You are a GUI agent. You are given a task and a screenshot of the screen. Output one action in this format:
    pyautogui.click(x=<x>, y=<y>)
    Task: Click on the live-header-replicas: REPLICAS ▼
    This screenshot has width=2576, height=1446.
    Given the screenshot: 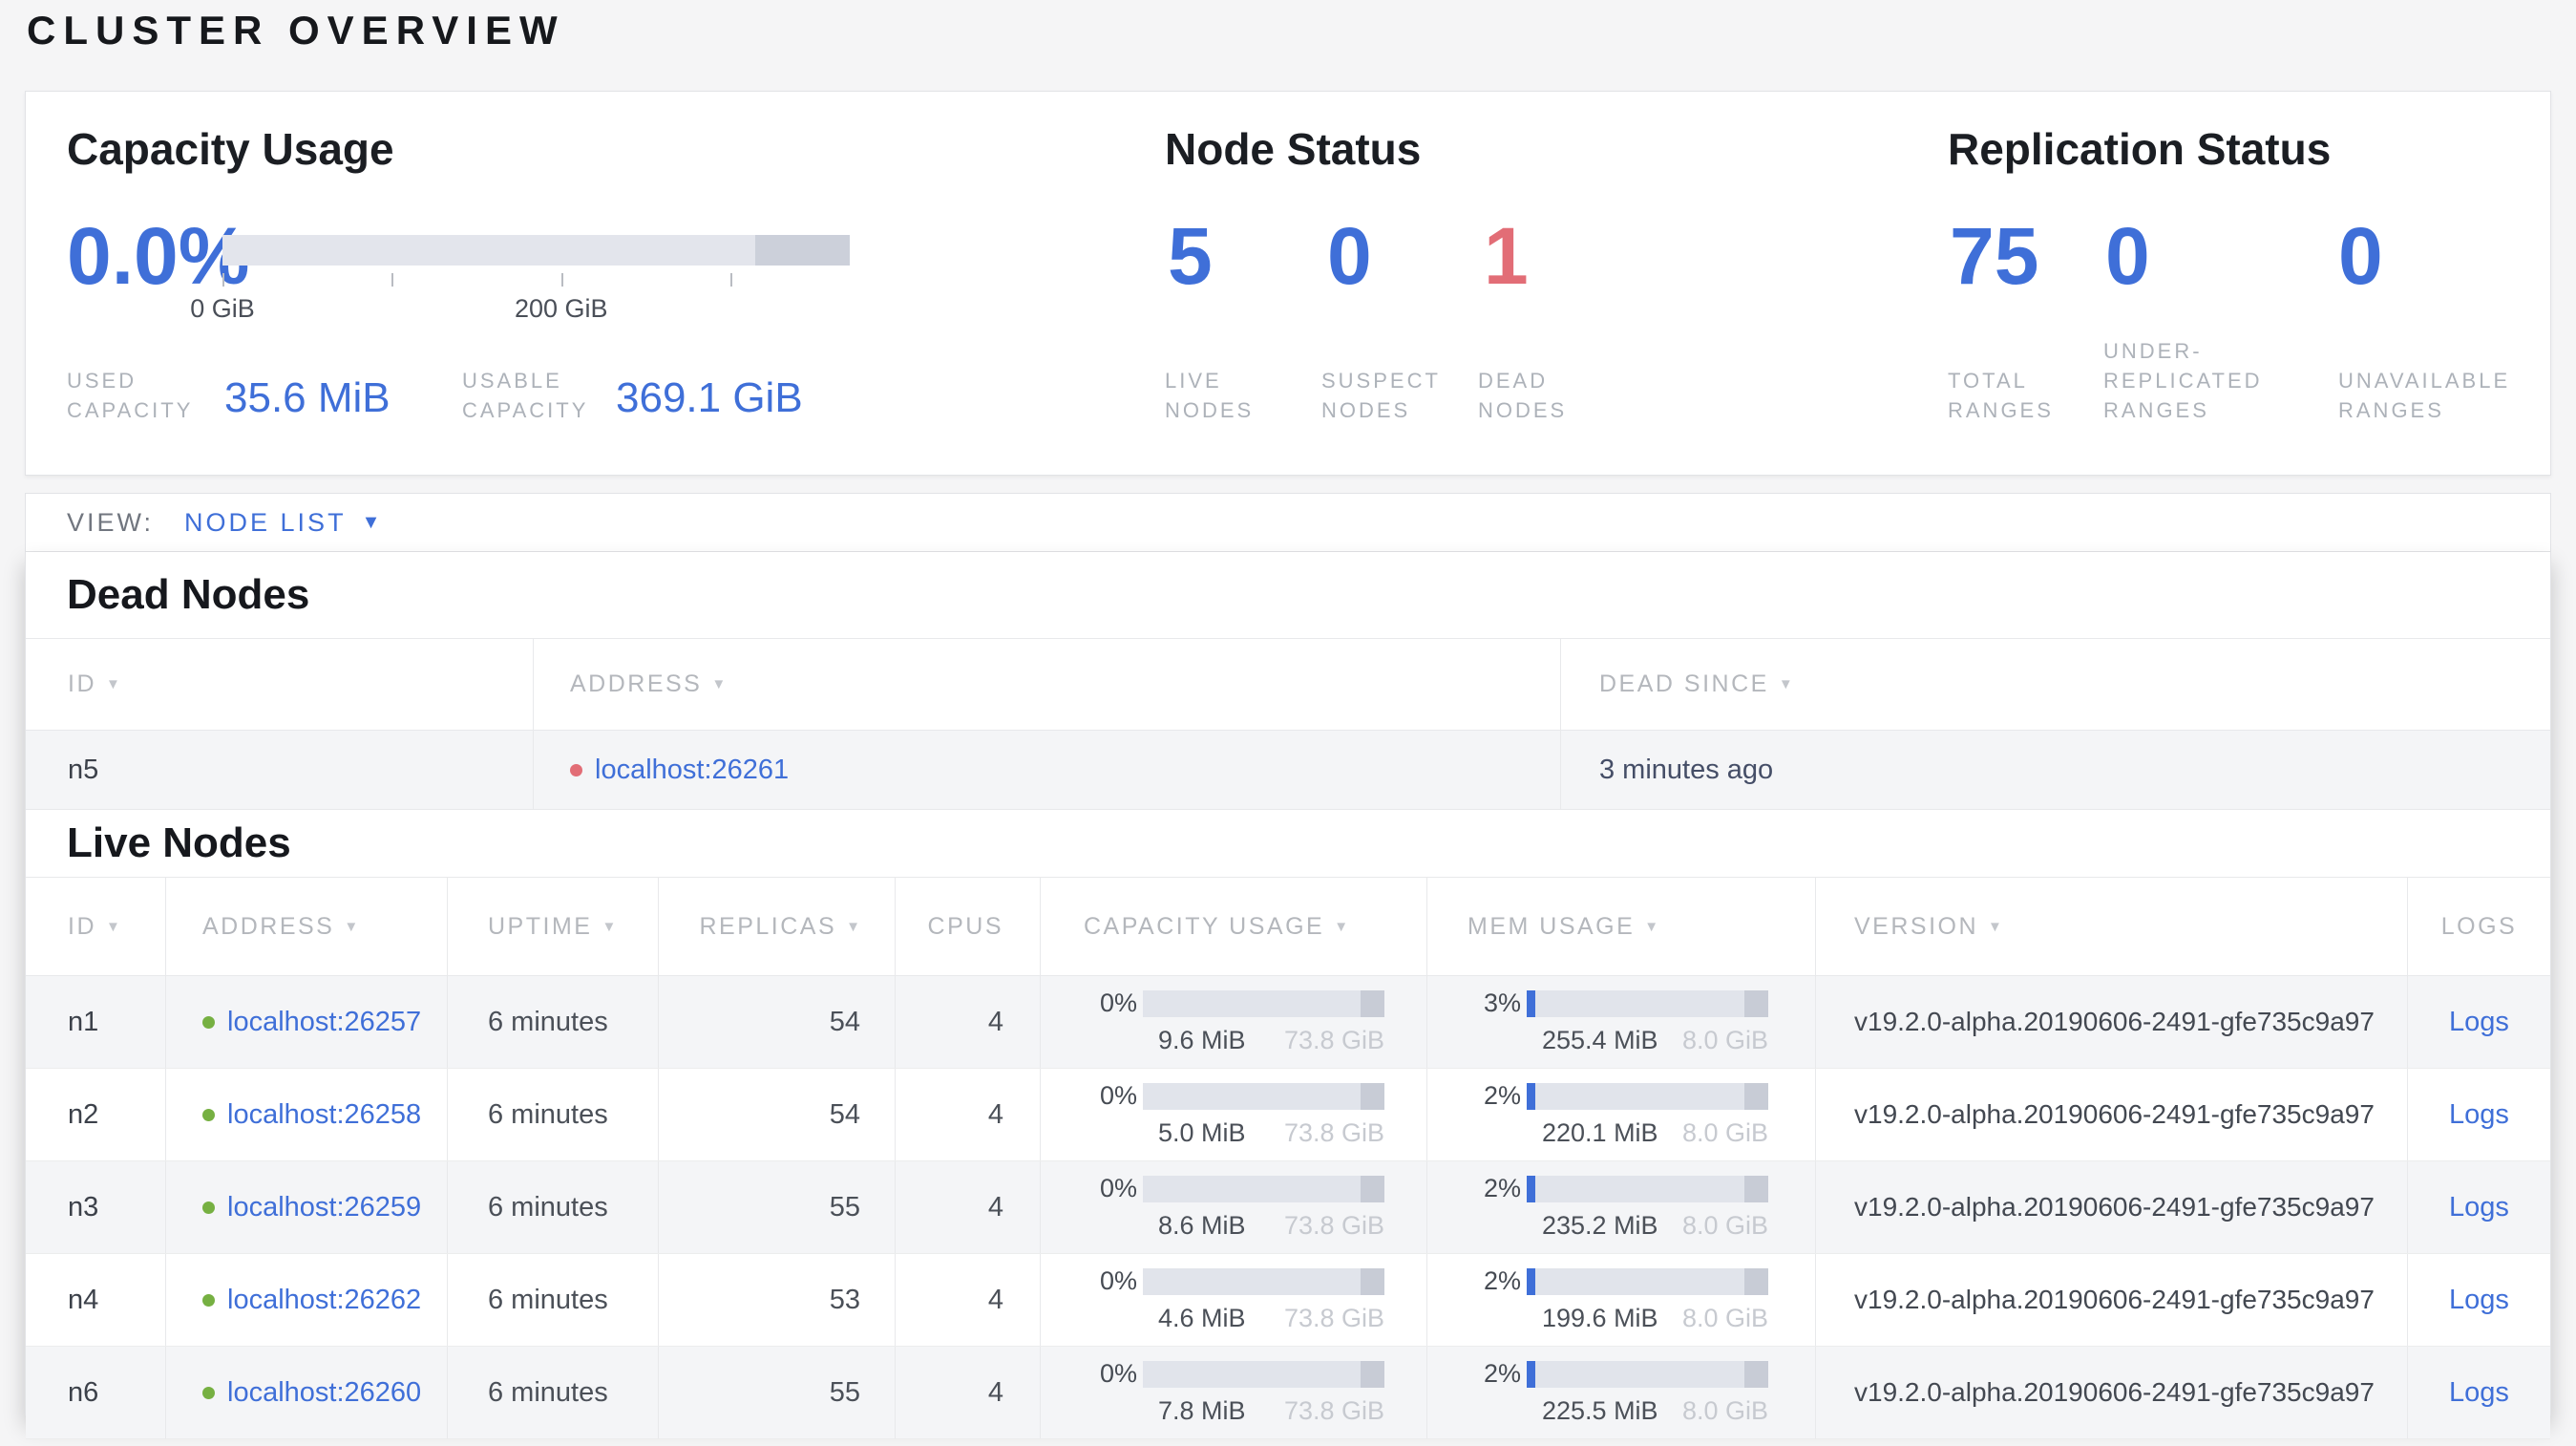 What is the action you would take?
    pyautogui.click(x=776, y=926)
    